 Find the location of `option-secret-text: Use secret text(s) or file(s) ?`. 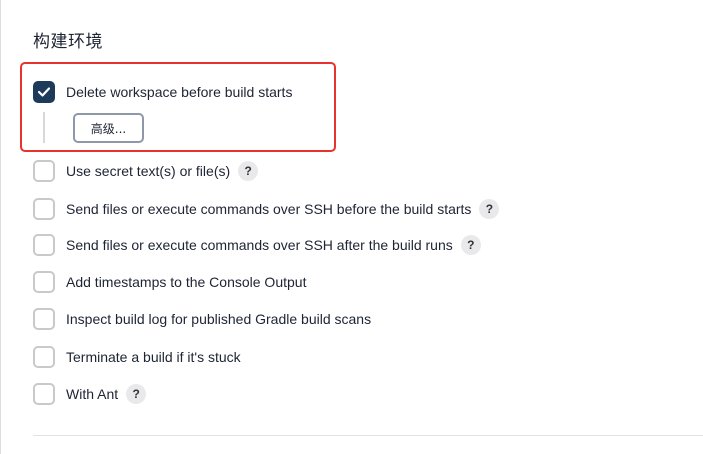

option-secret-text: Use secret text(s) or file(s) ? is located at coordinates (146, 171).